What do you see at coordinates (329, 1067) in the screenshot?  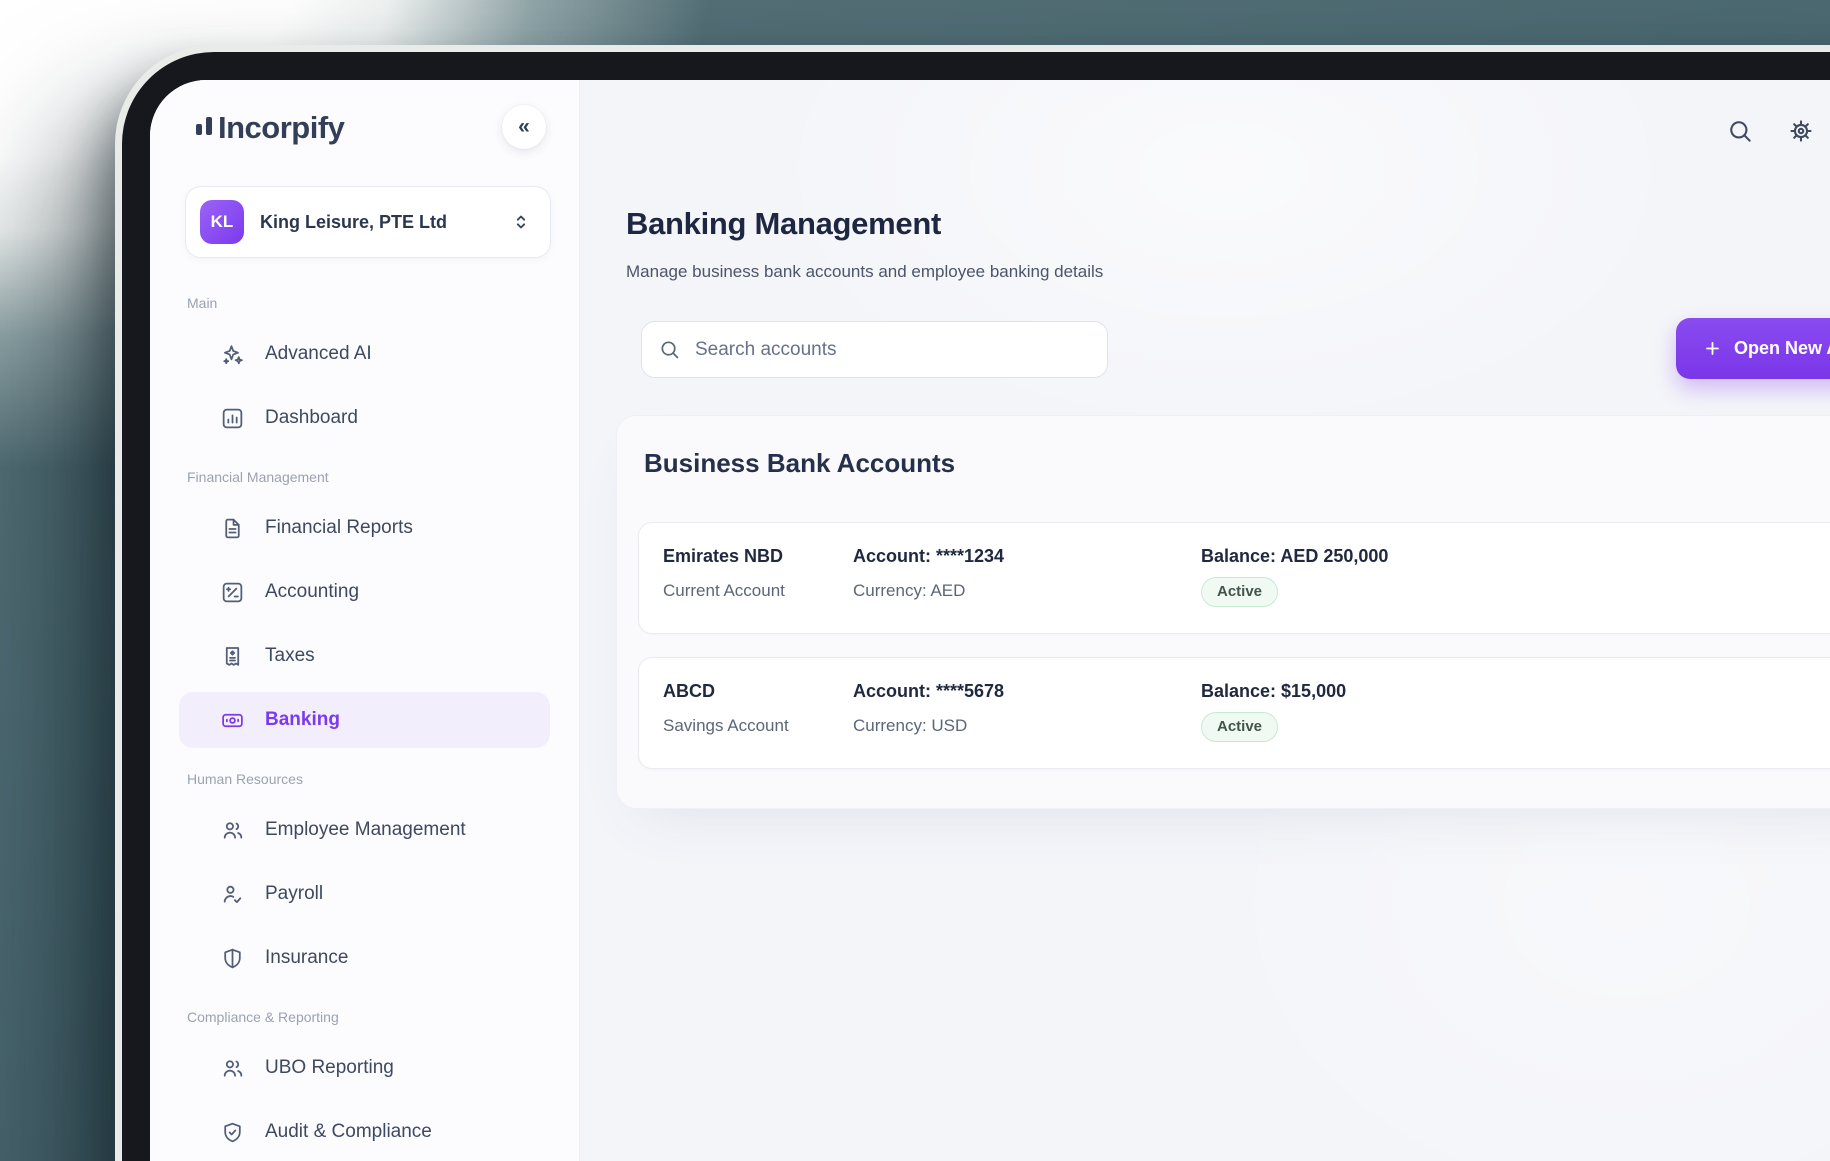 I see `sidebar-item-label: UBO Reporting` at bounding box center [329, 1067].